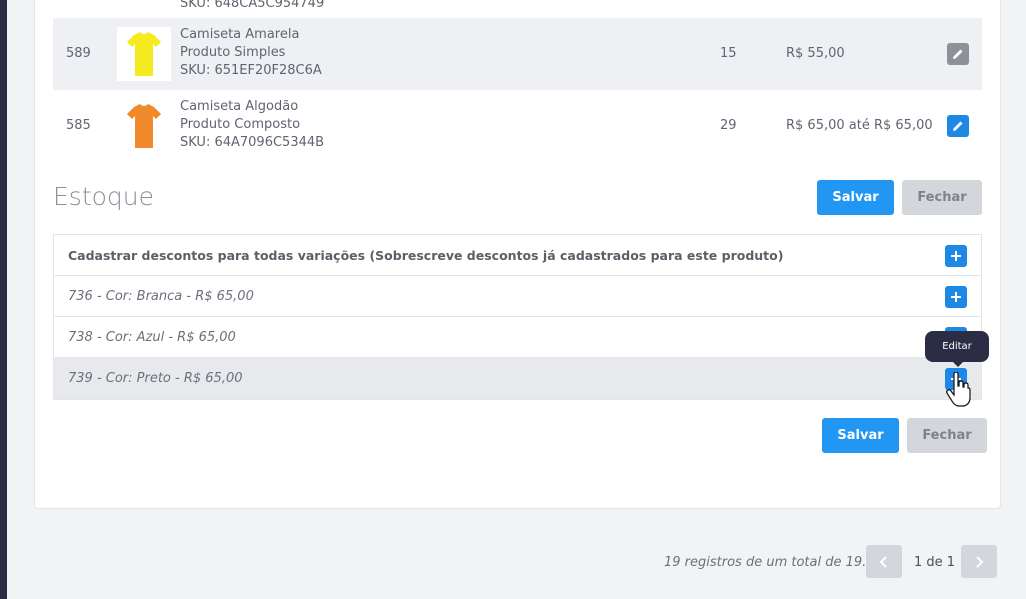 The image size is (1026, 599). I want to click on previous-page-button, so click(884, 561).